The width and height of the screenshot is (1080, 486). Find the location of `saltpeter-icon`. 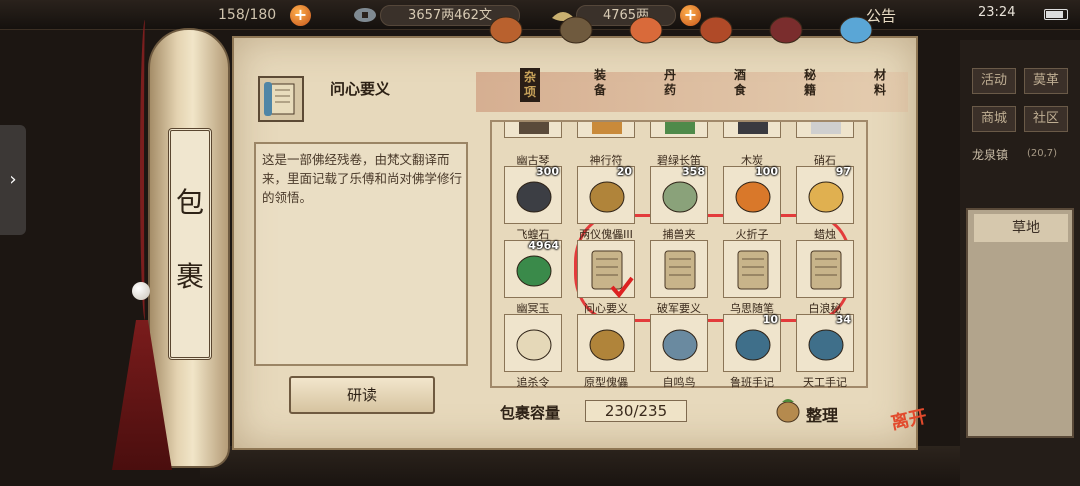

saltpeter-icon is located at coordinates (826, 128).